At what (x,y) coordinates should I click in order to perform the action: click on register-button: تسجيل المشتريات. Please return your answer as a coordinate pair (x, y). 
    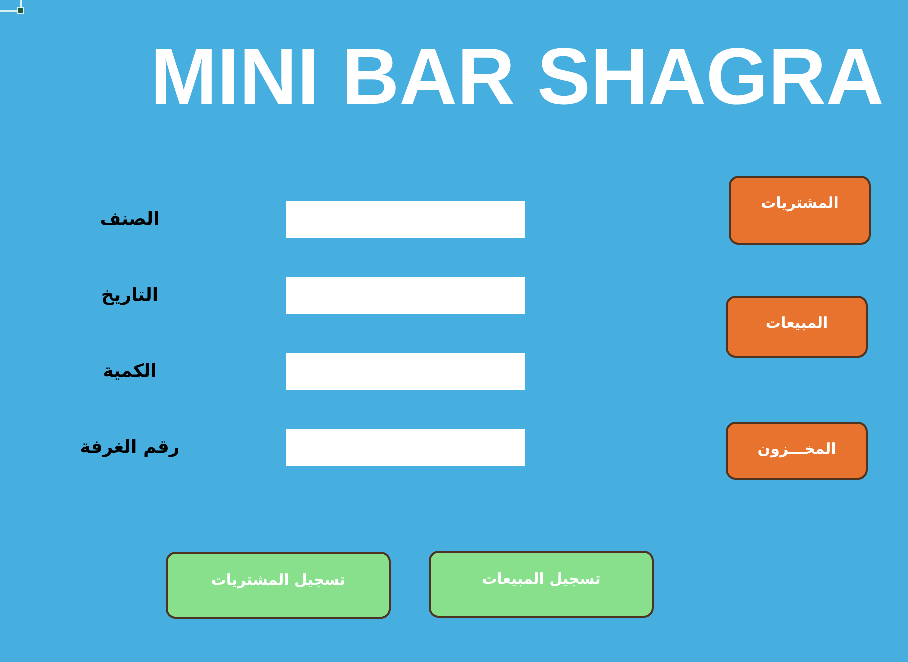
    Looking at the image, I should click on (278, 585).